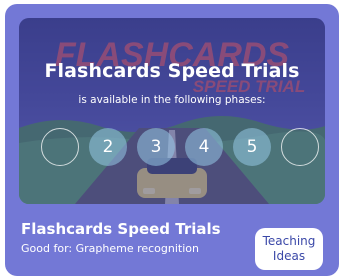 The image size is (343, 280). I want to click on phase-4: 4, so click(204, 147).